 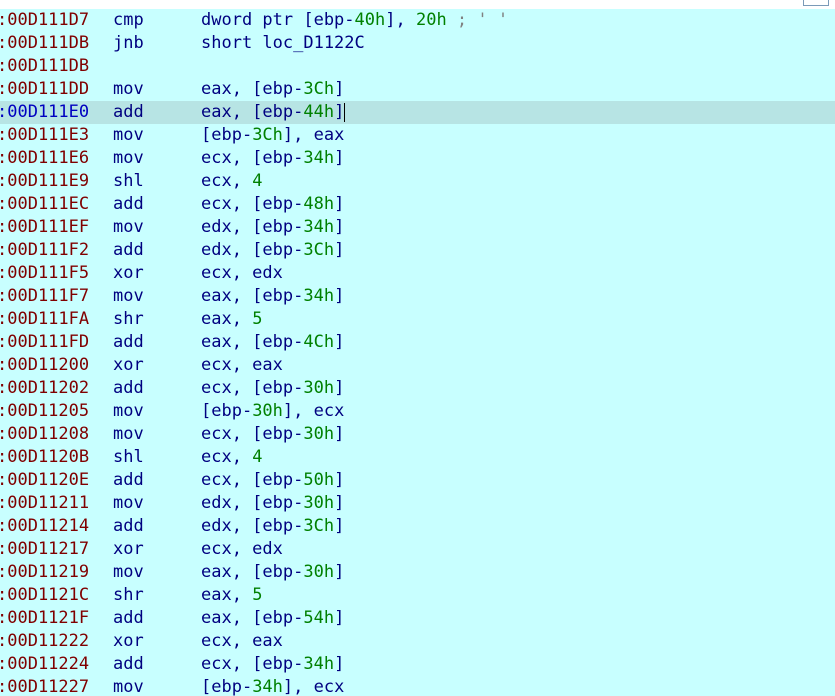 What do you see at coordinates (44, 89) in the screenshot?
I see `address: :00D111DD` at bounding box center [44, 89].